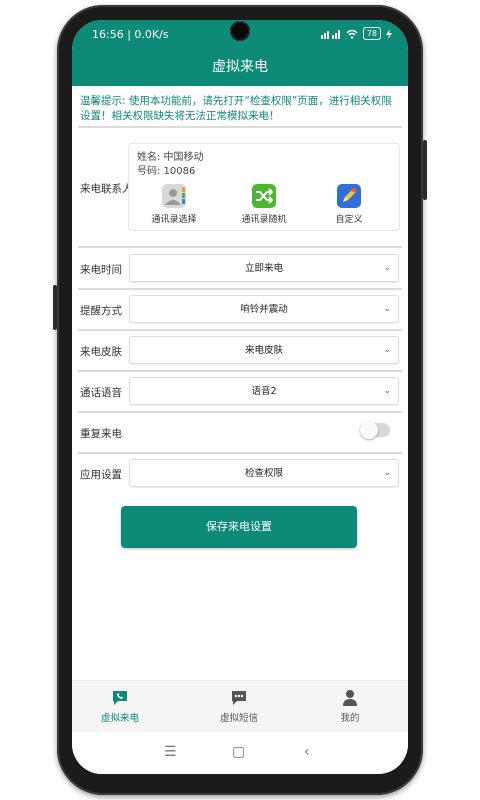 The image size is (480, 800). I want to click on contacts-random-button: 通讯录随机, so click(264, 203).